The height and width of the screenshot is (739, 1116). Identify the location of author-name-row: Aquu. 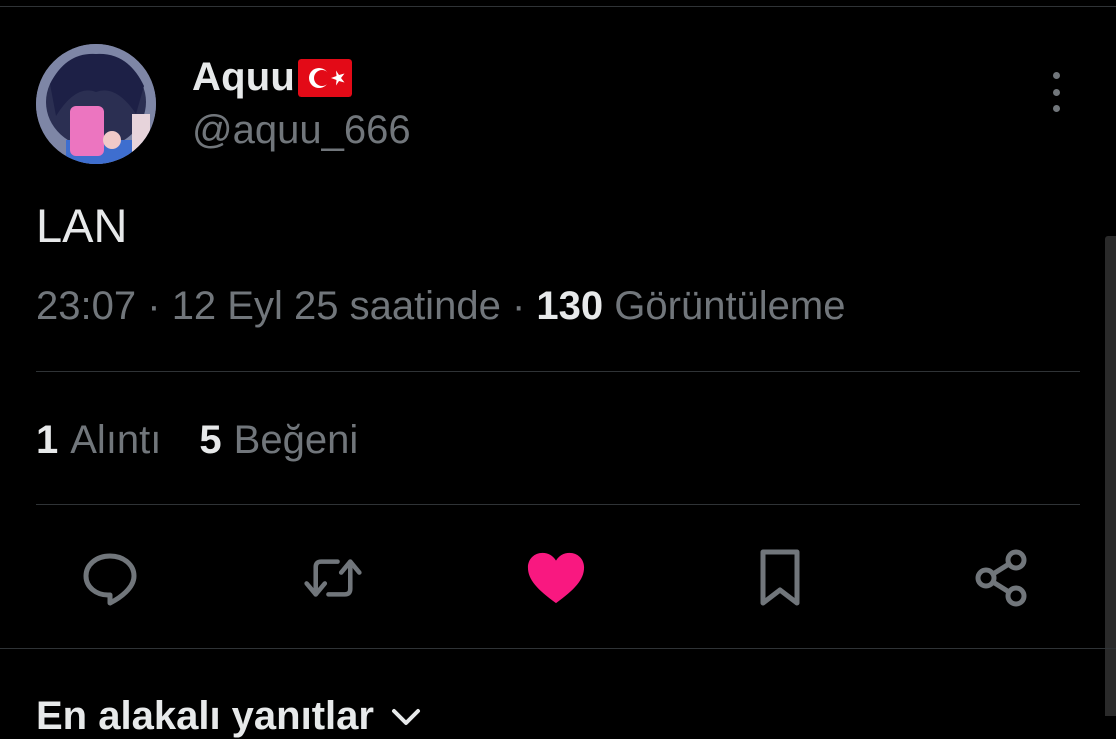
(272, 77).